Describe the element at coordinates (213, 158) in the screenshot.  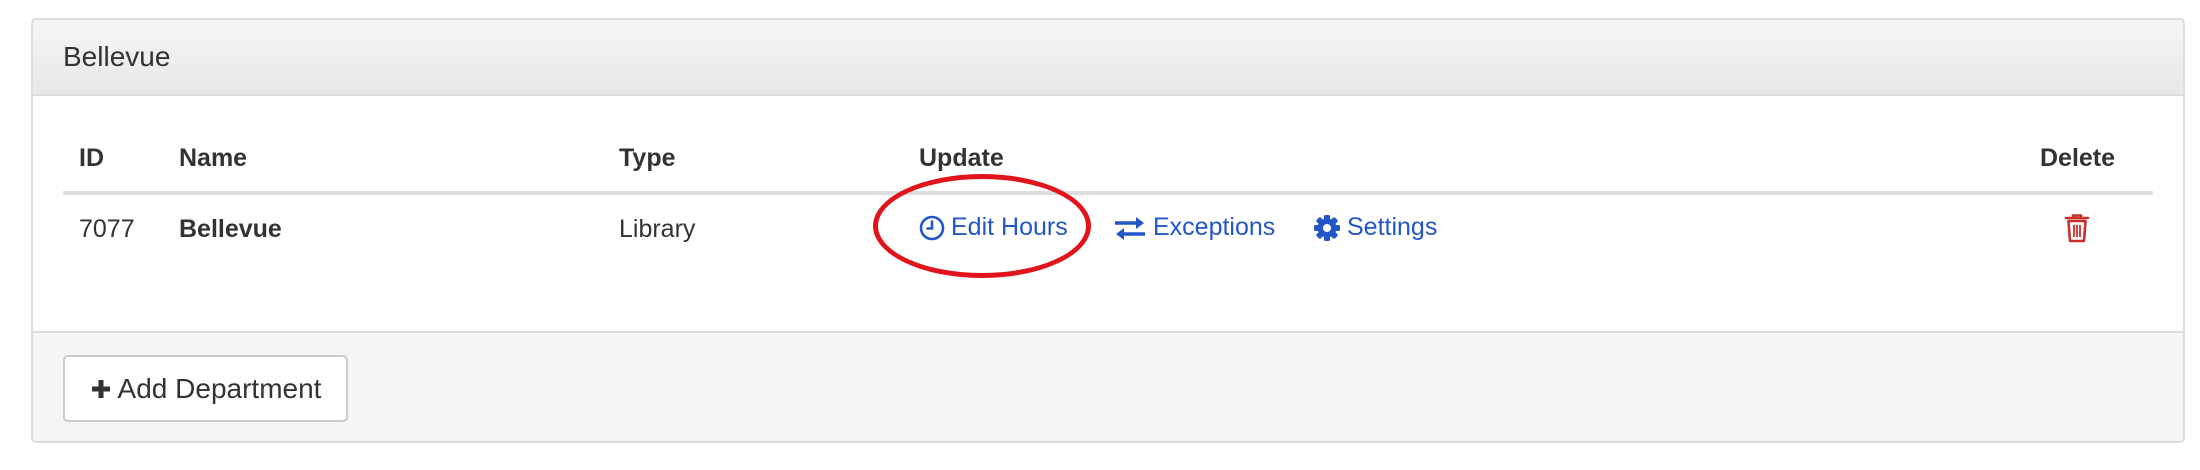
I see `column-header-name: Name` at that location.